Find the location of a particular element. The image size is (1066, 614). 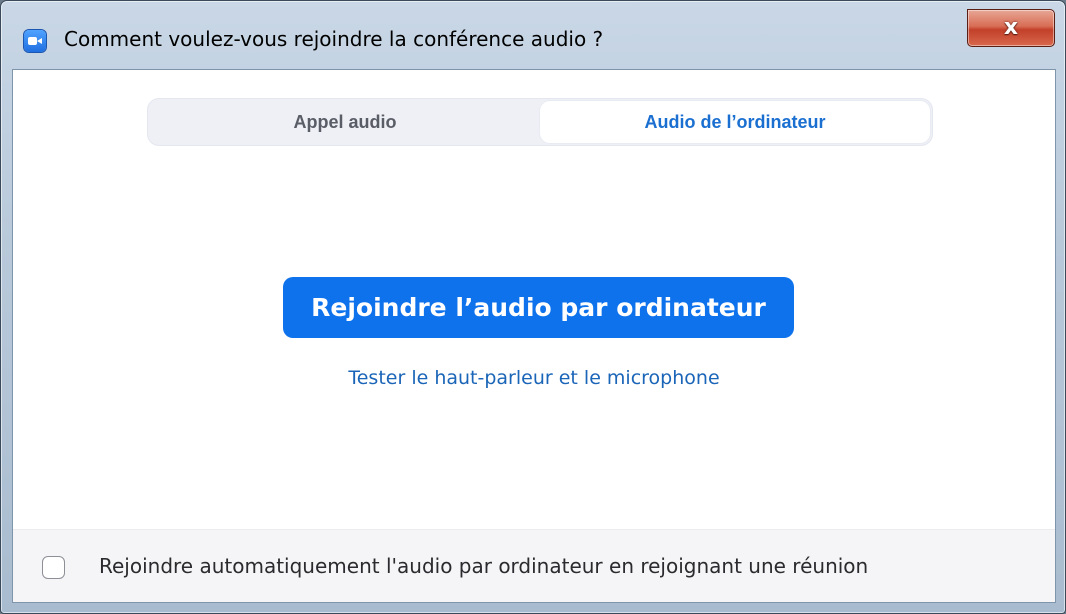

close-button: x is located at coordinates (1011, 28).